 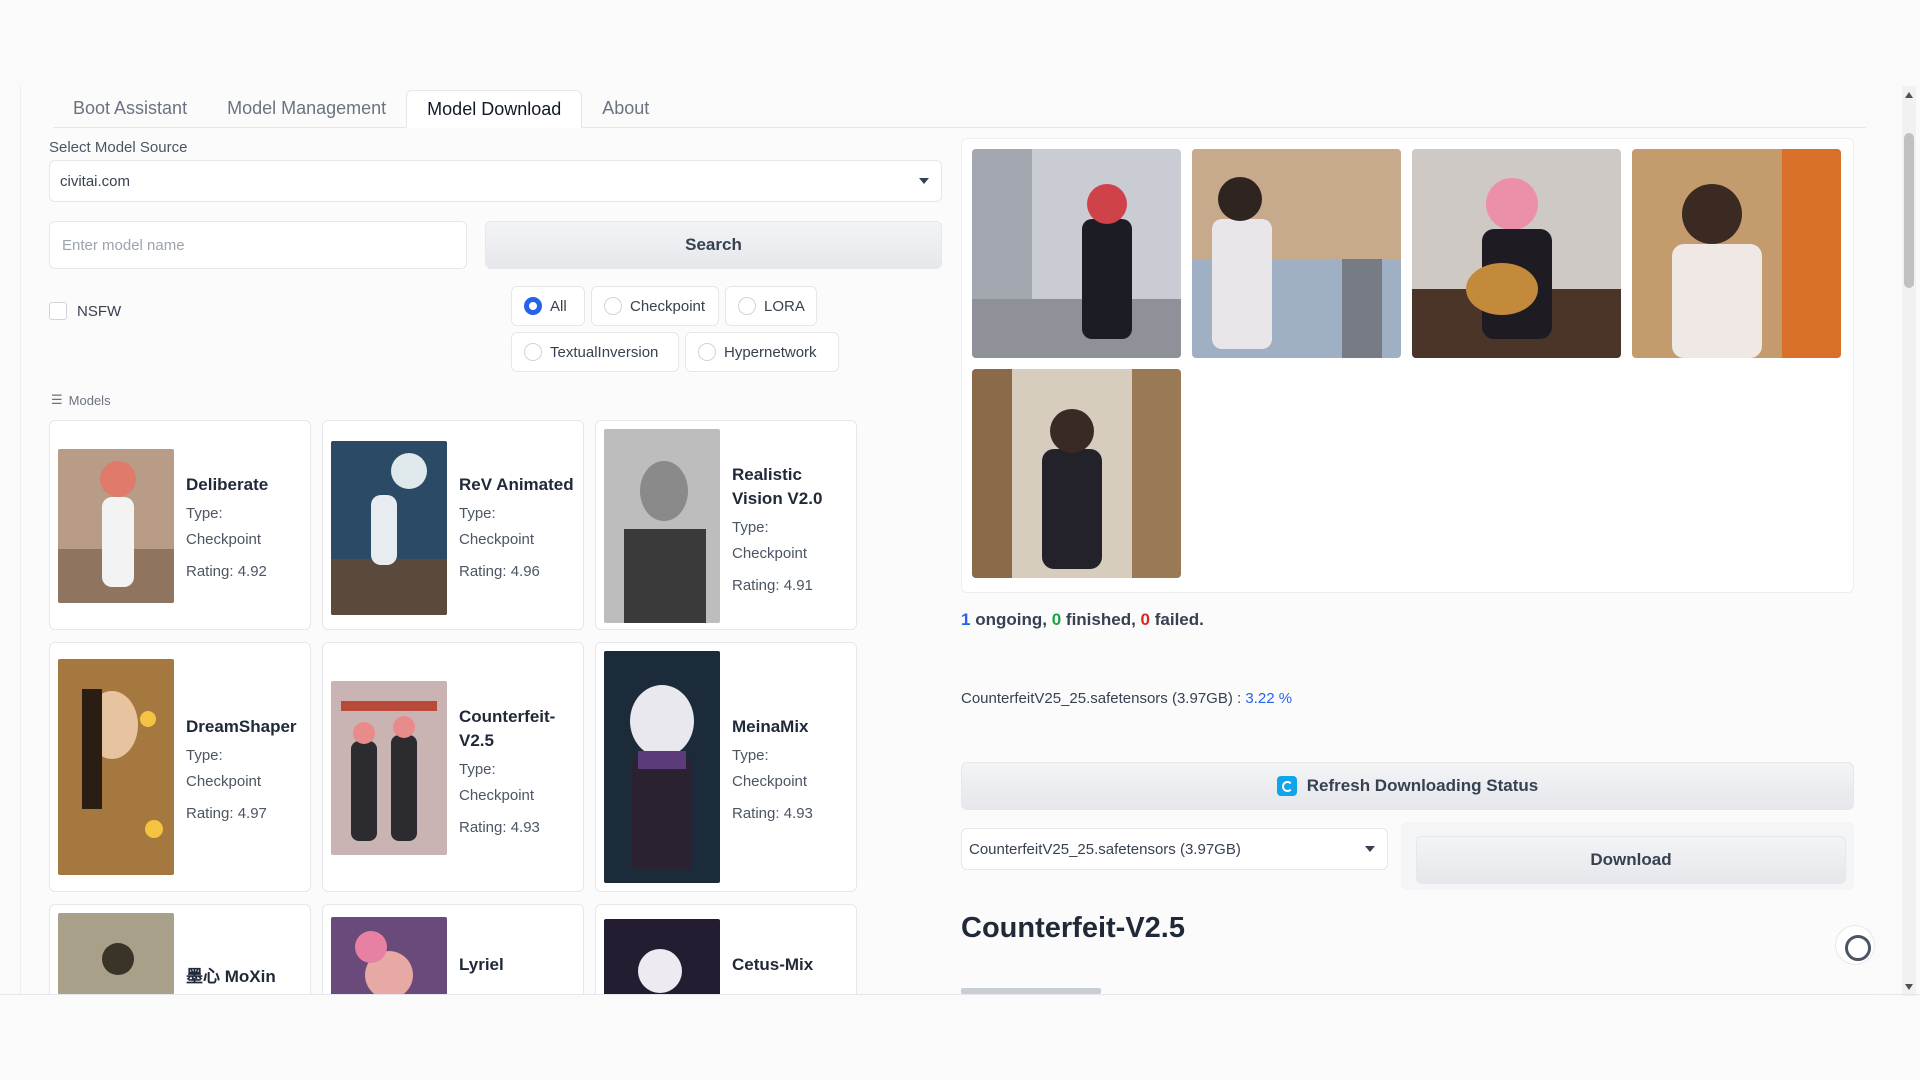 What do you see at coordinates (1909, 541) in the screenshot?
I see `scrollbar` at bounding box center [1909, 541].